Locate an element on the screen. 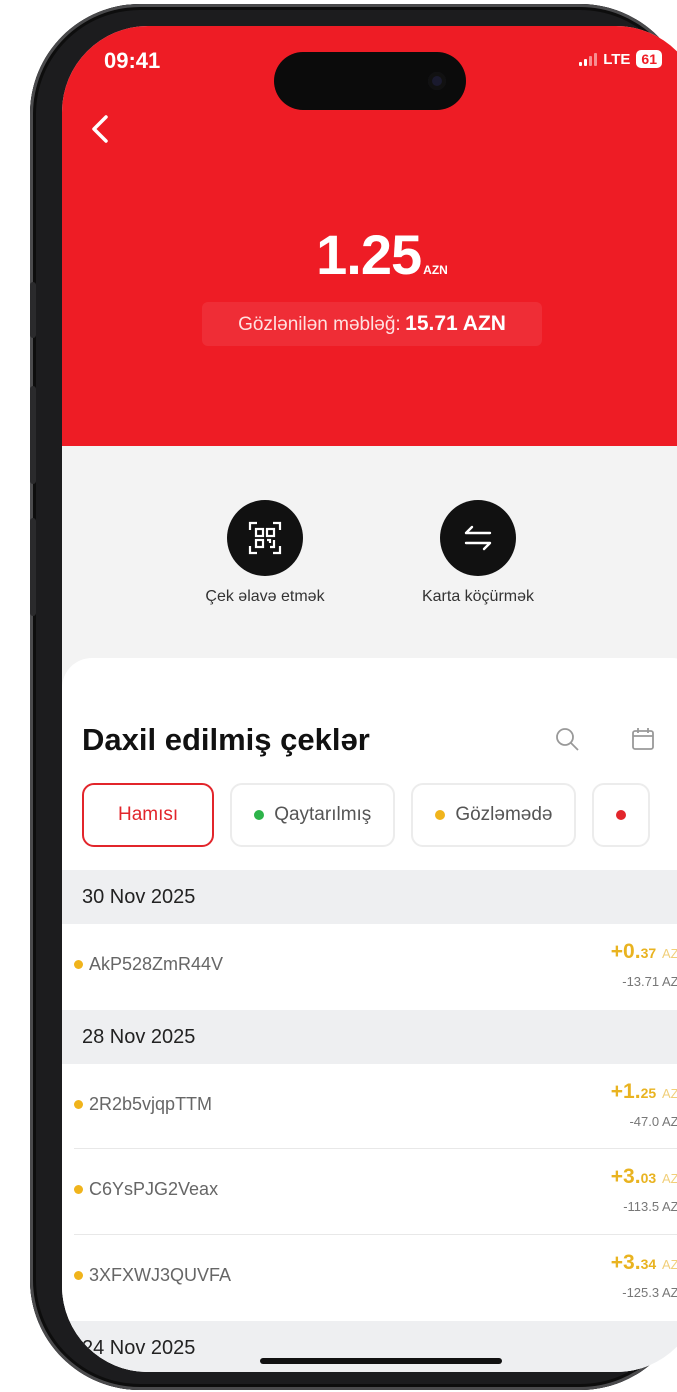  add-receipt-label: Çek əlavə etmək is located at coordinates (265, 596).